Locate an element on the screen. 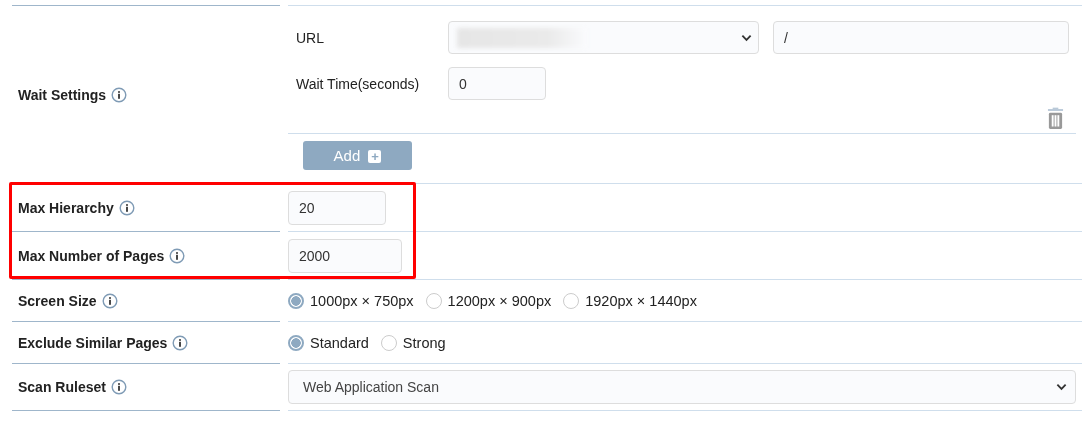 The width and height of the screenshot is (1090, 430). url-label: URL is located at coordinates (310, 37).